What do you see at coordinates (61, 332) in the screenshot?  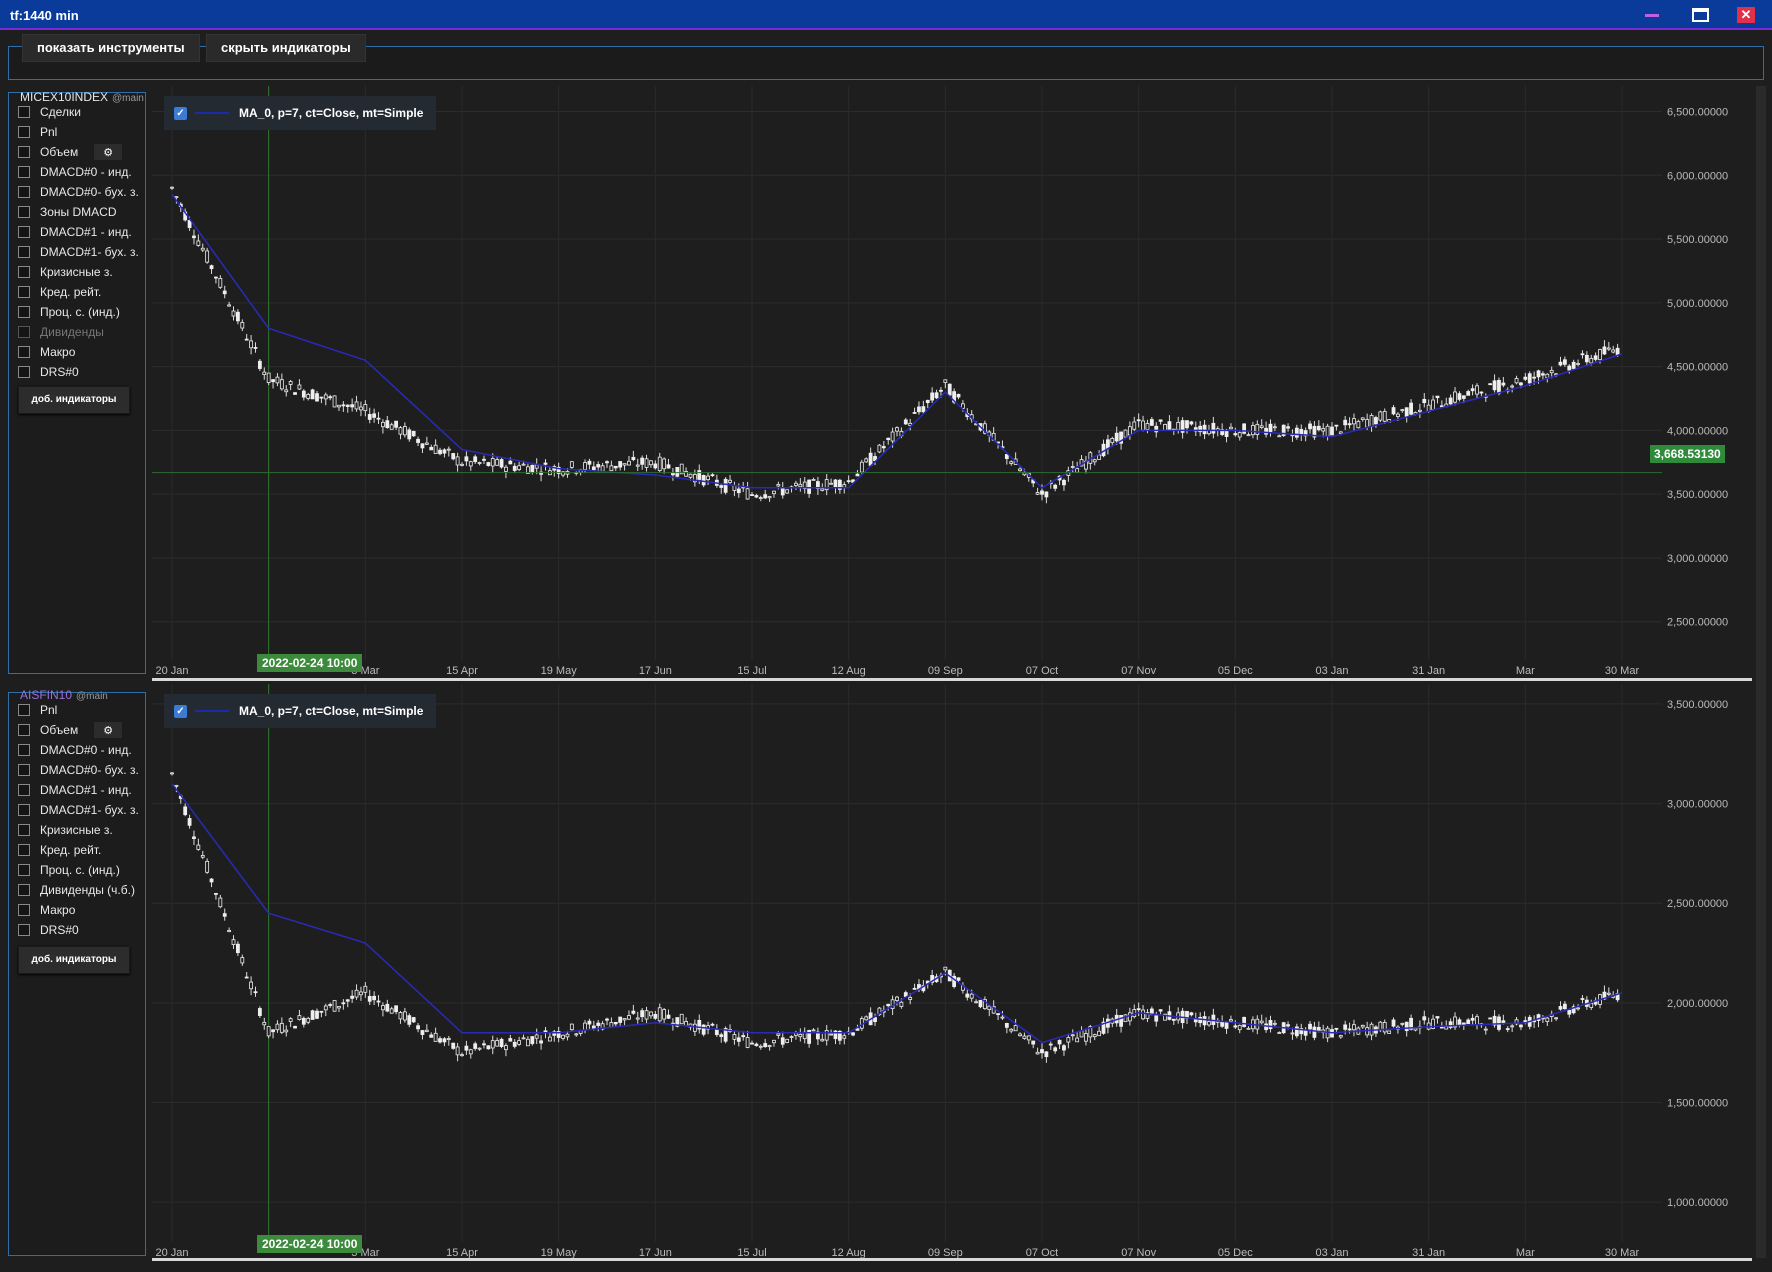 I see `indicator-checkbox-row: Дивиденды` at bounding box center [61, 332].